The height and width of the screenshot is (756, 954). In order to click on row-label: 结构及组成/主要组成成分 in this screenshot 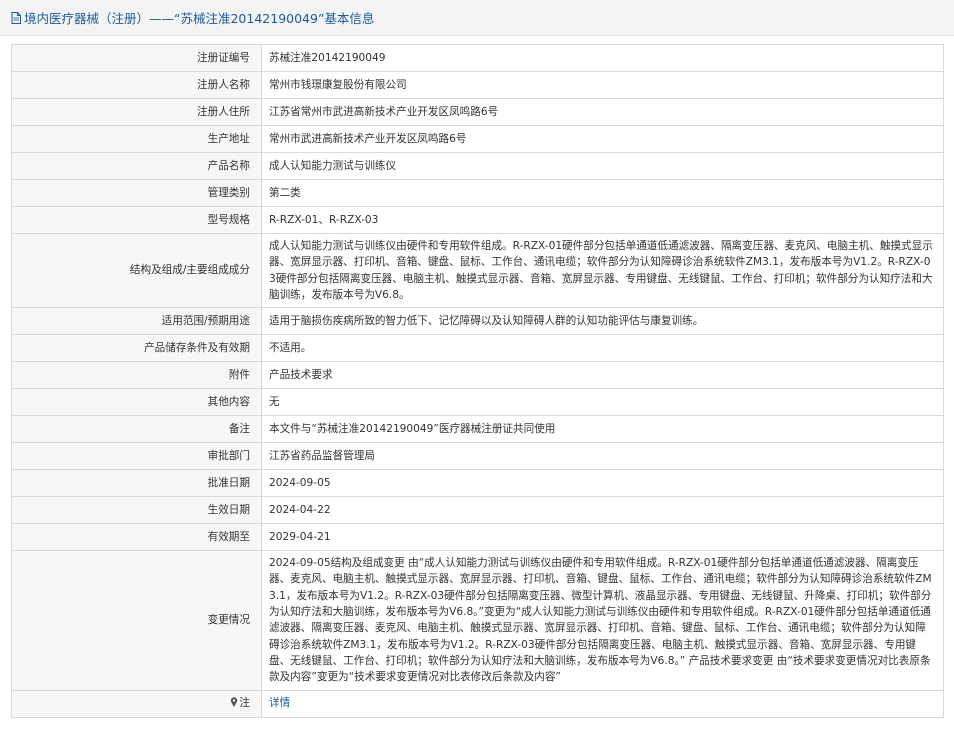, I will do `click(136, 270)`.